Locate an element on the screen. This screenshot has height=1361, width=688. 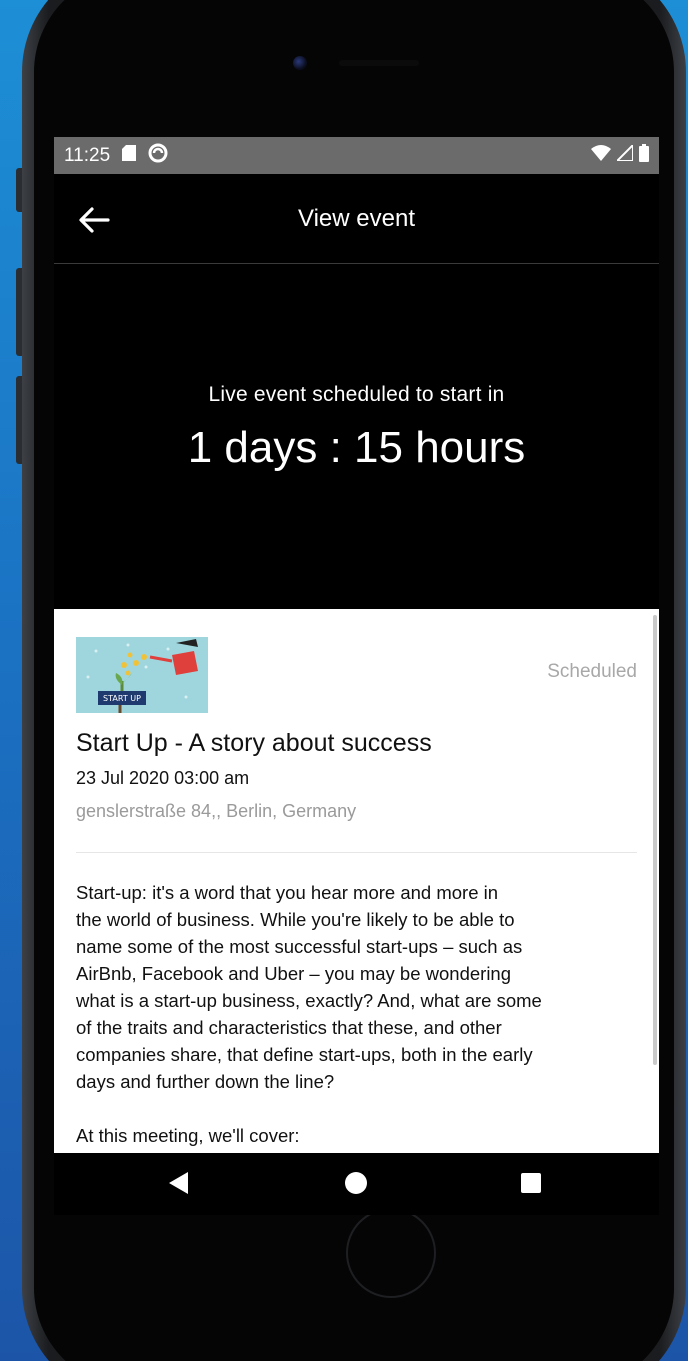
sd-card-icon is located at coordinates (129, 155).